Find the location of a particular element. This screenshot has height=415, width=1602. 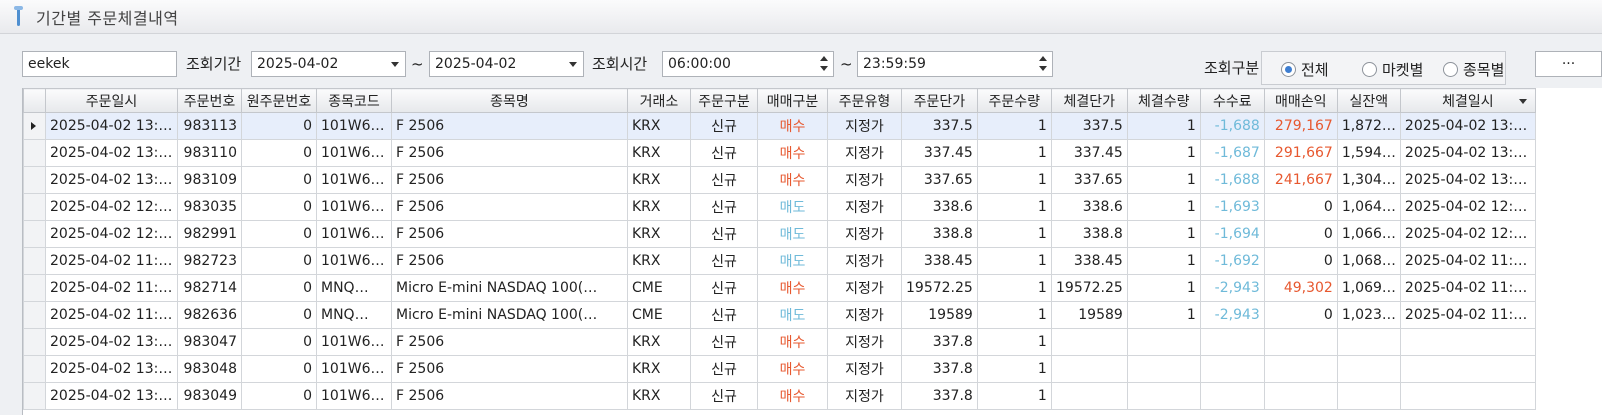

more-button: ··· is located at coordinates (1568, 64).